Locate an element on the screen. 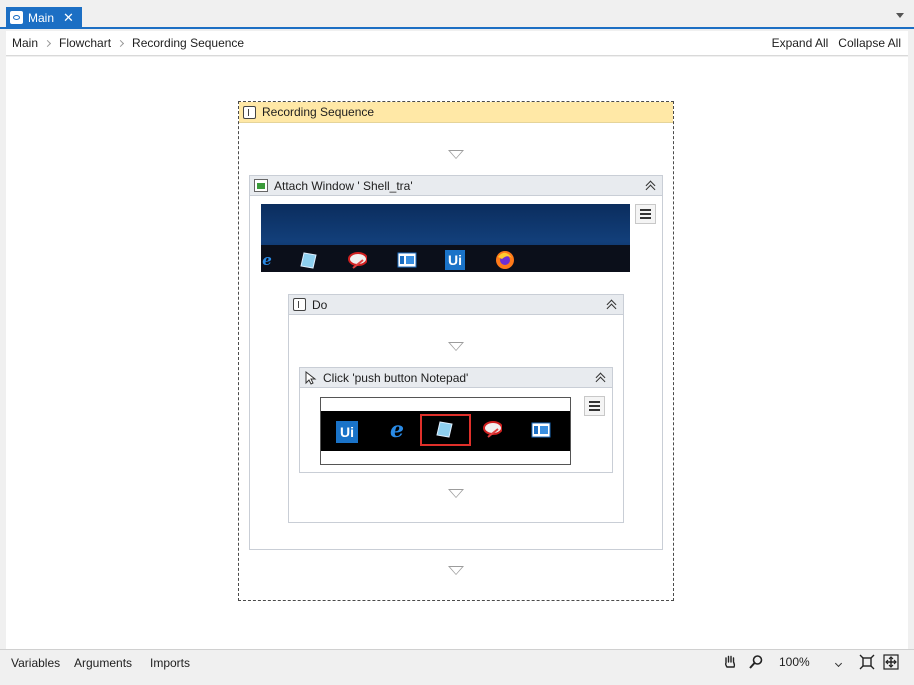  taskbar-image: Ui e is located at coordinates (445, 431).